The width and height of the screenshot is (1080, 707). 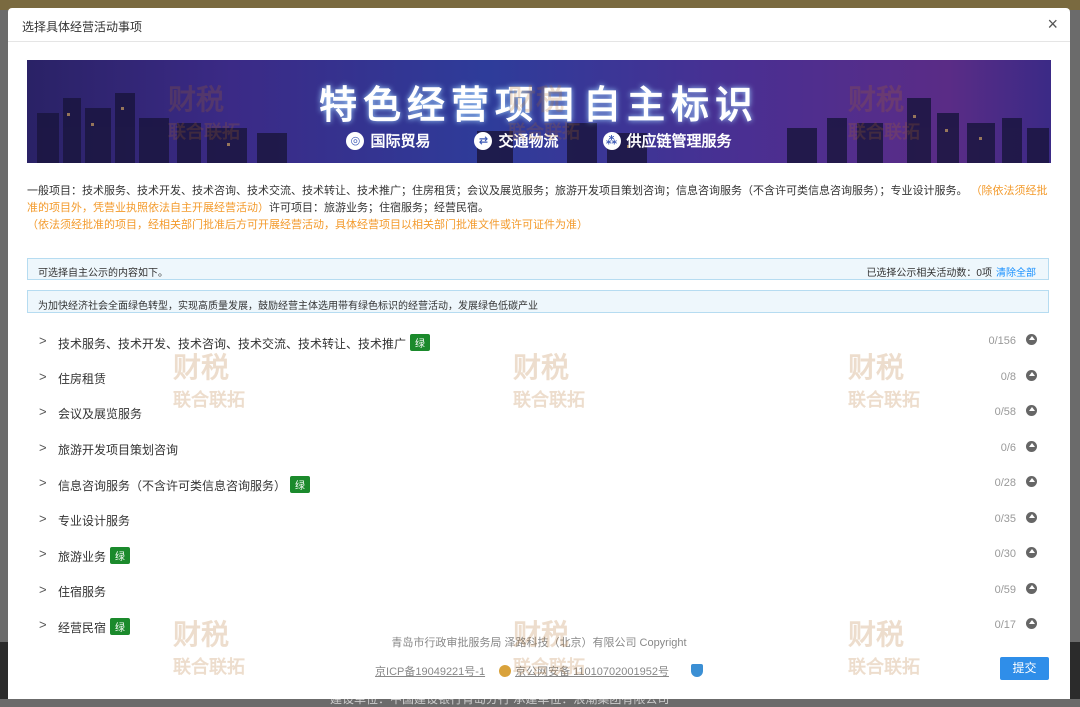 What do you see at coordinates (538, 269) in the screenshot?
I see `selection-summary-bar: 可选择自主公示的内容如下。 已选择公示相关活动数：0项 清除全部` at bounding box center [538, 269].